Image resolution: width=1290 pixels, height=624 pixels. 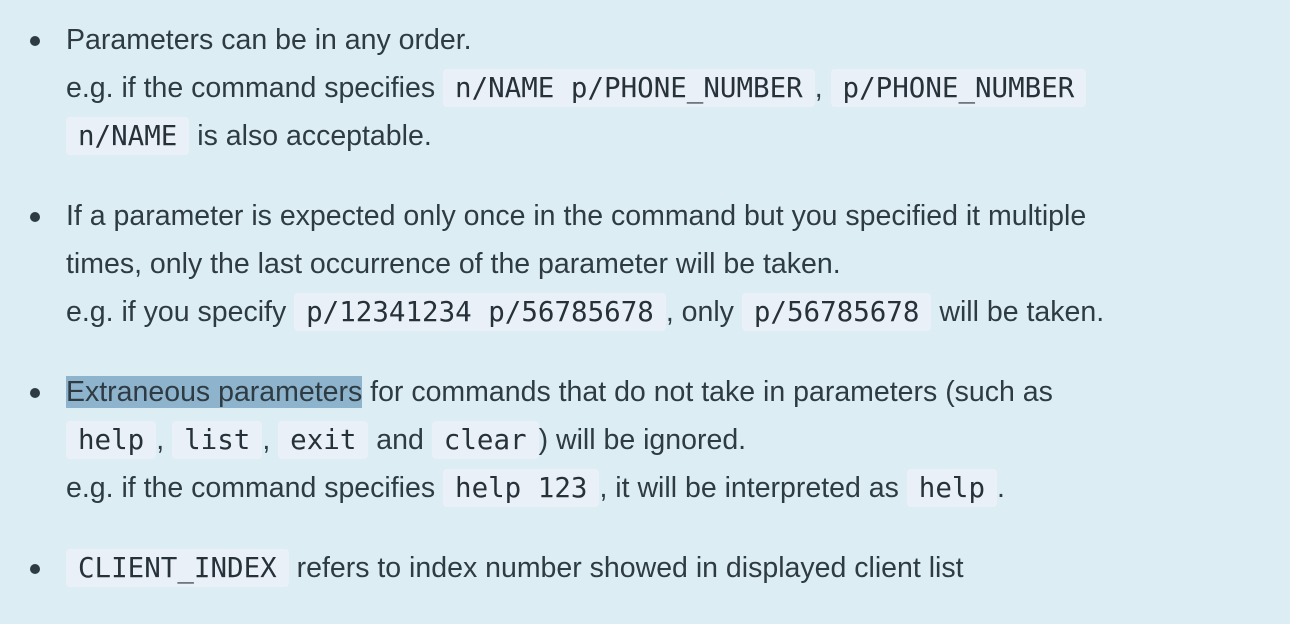 What do you see at coordinates (703, 312) in the screenshot?
I see `item-text: , only` at bounding box center [703, 312].